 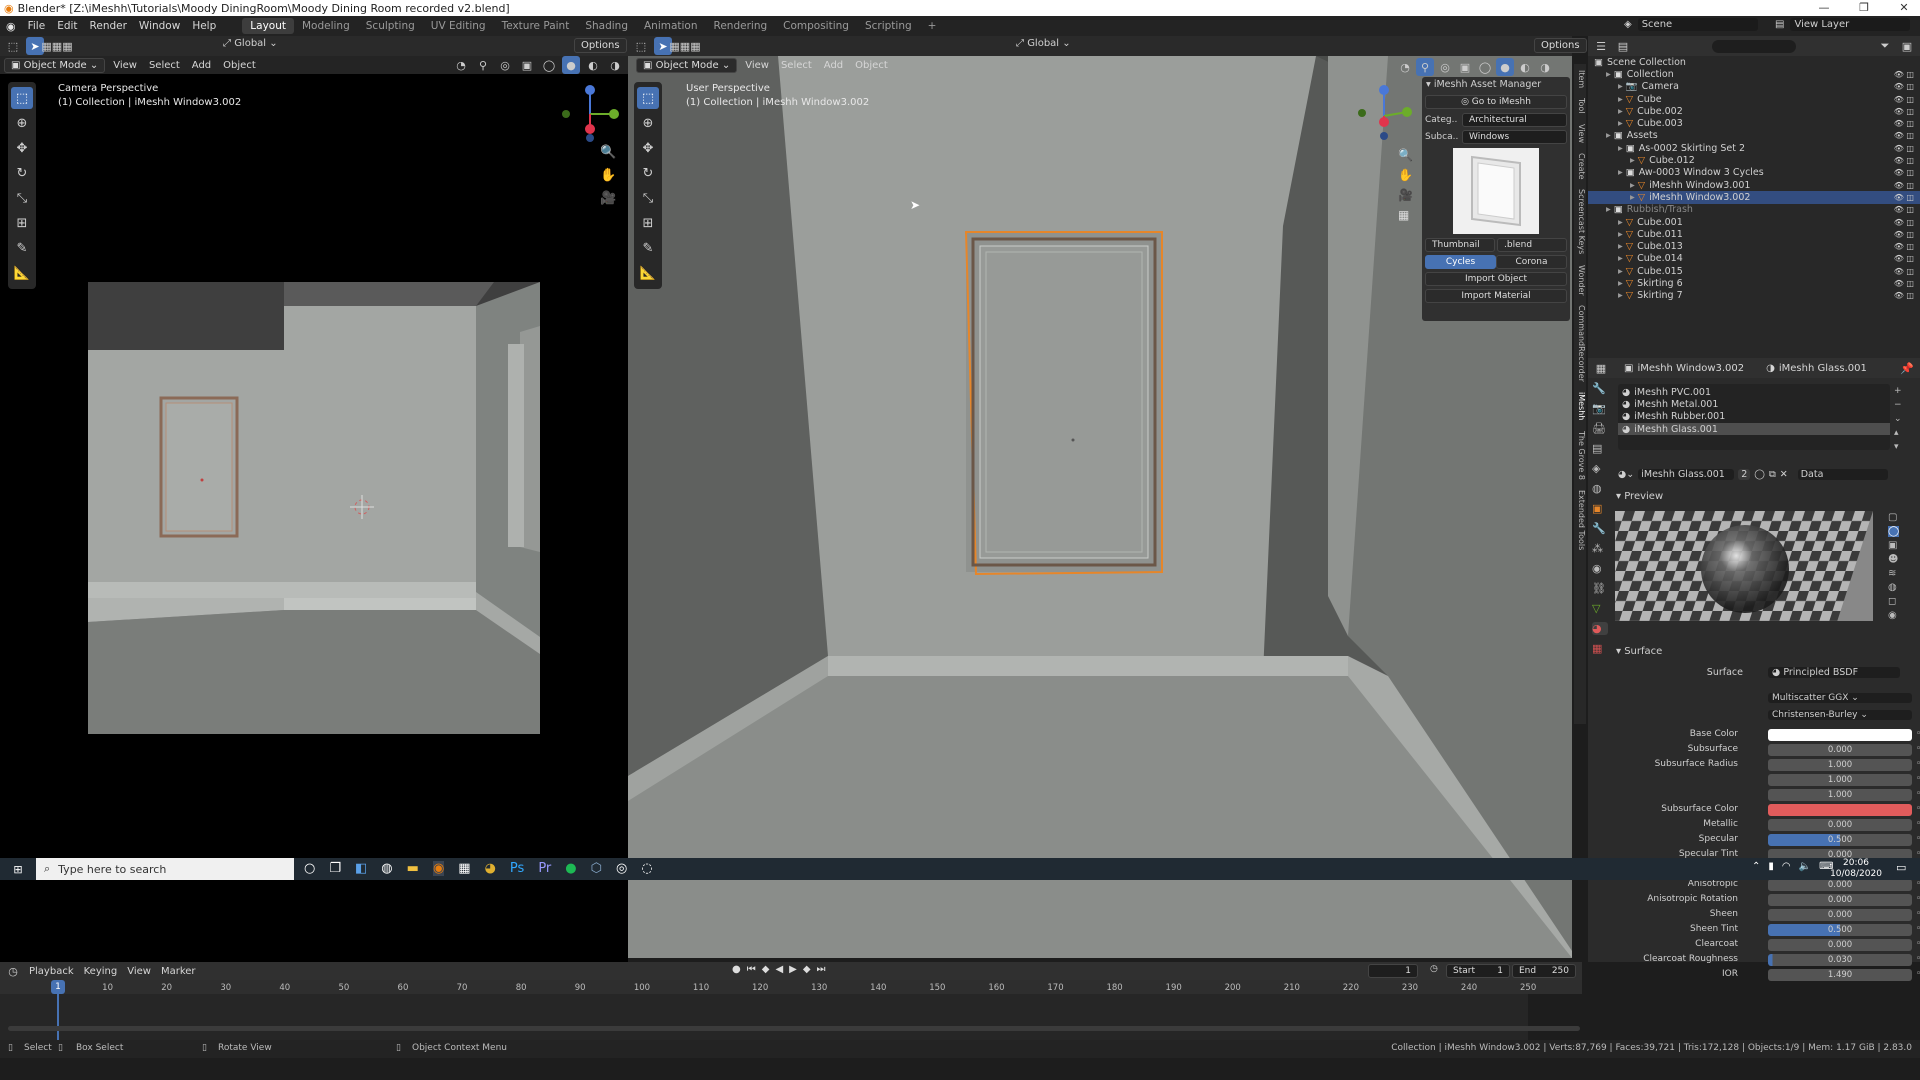 What do you see at coordinates (1754, 185) in the screenshot?
I see `outliner-row: ▸ ▽ iMeshh Window3.001 👁 ◫` at bounding box center [1754, 185].